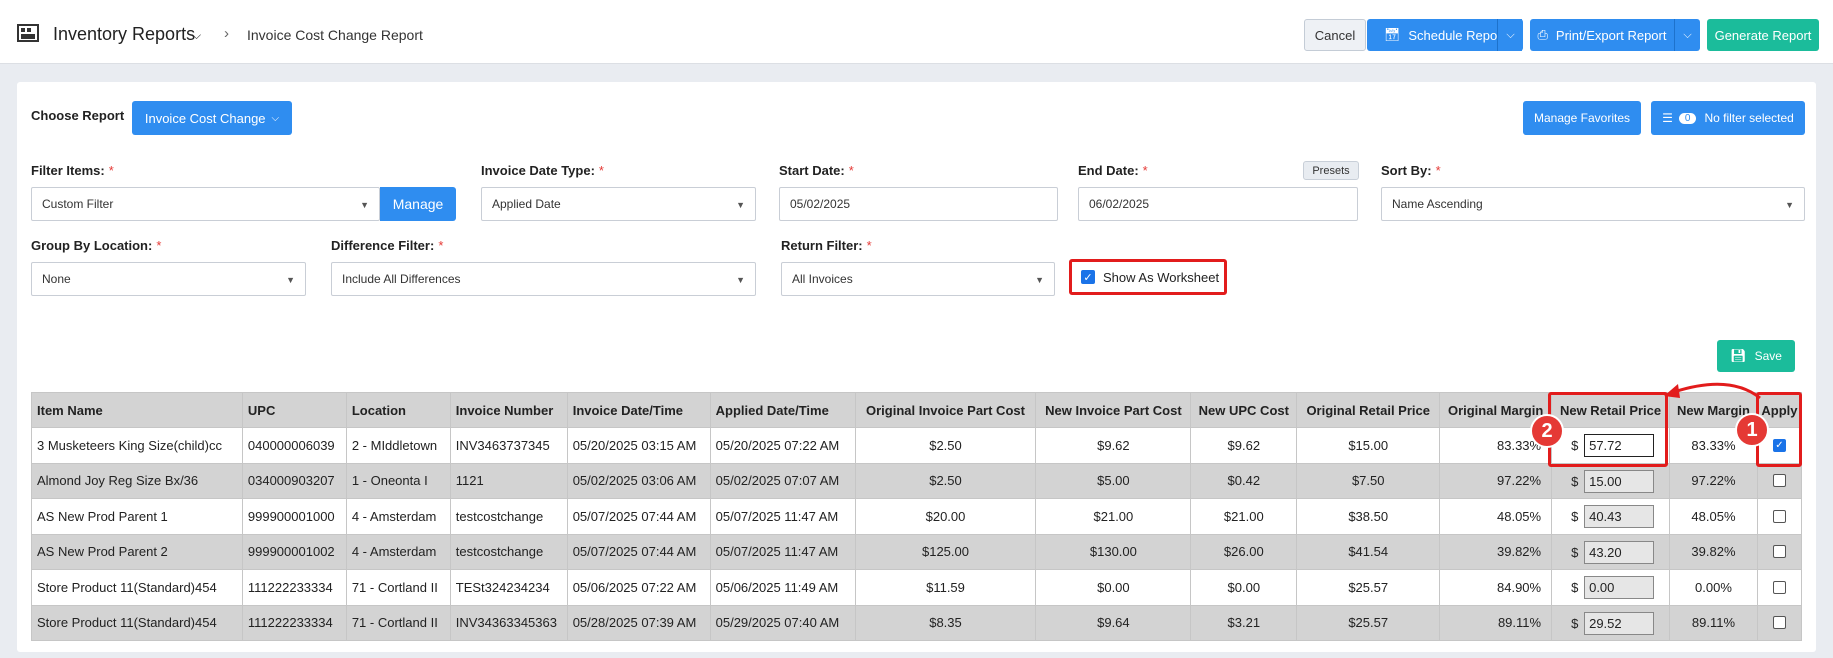 This screenshot has height=658, width=1833. What do you see at coordinates (816, 170) in the screenshot?
I see `start-date-label: Start Date: *` at bounding box center [816, 170].